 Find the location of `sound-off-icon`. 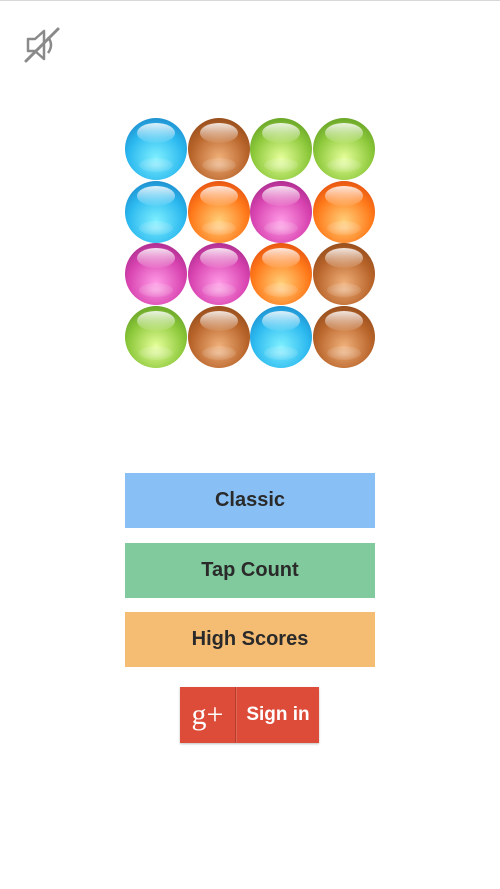

sound-off-icon is located at coordinates (42, 45).